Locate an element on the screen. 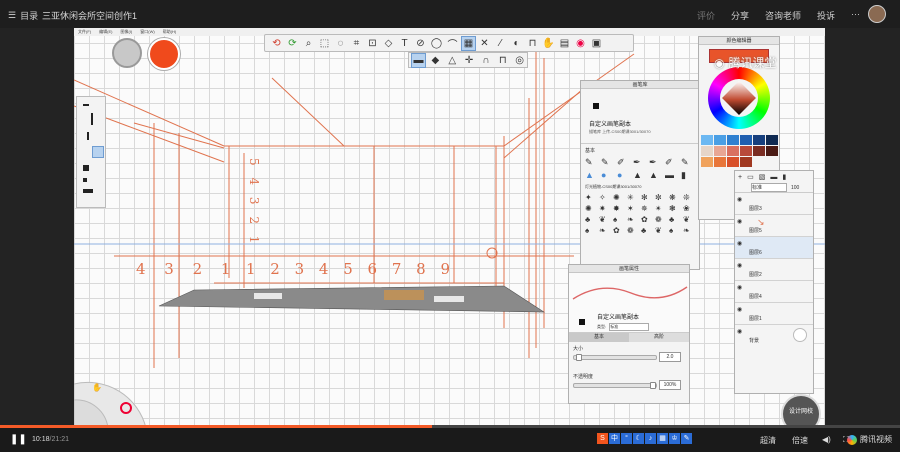  speed-button: 倍速 is located at coordinates (800, 440).